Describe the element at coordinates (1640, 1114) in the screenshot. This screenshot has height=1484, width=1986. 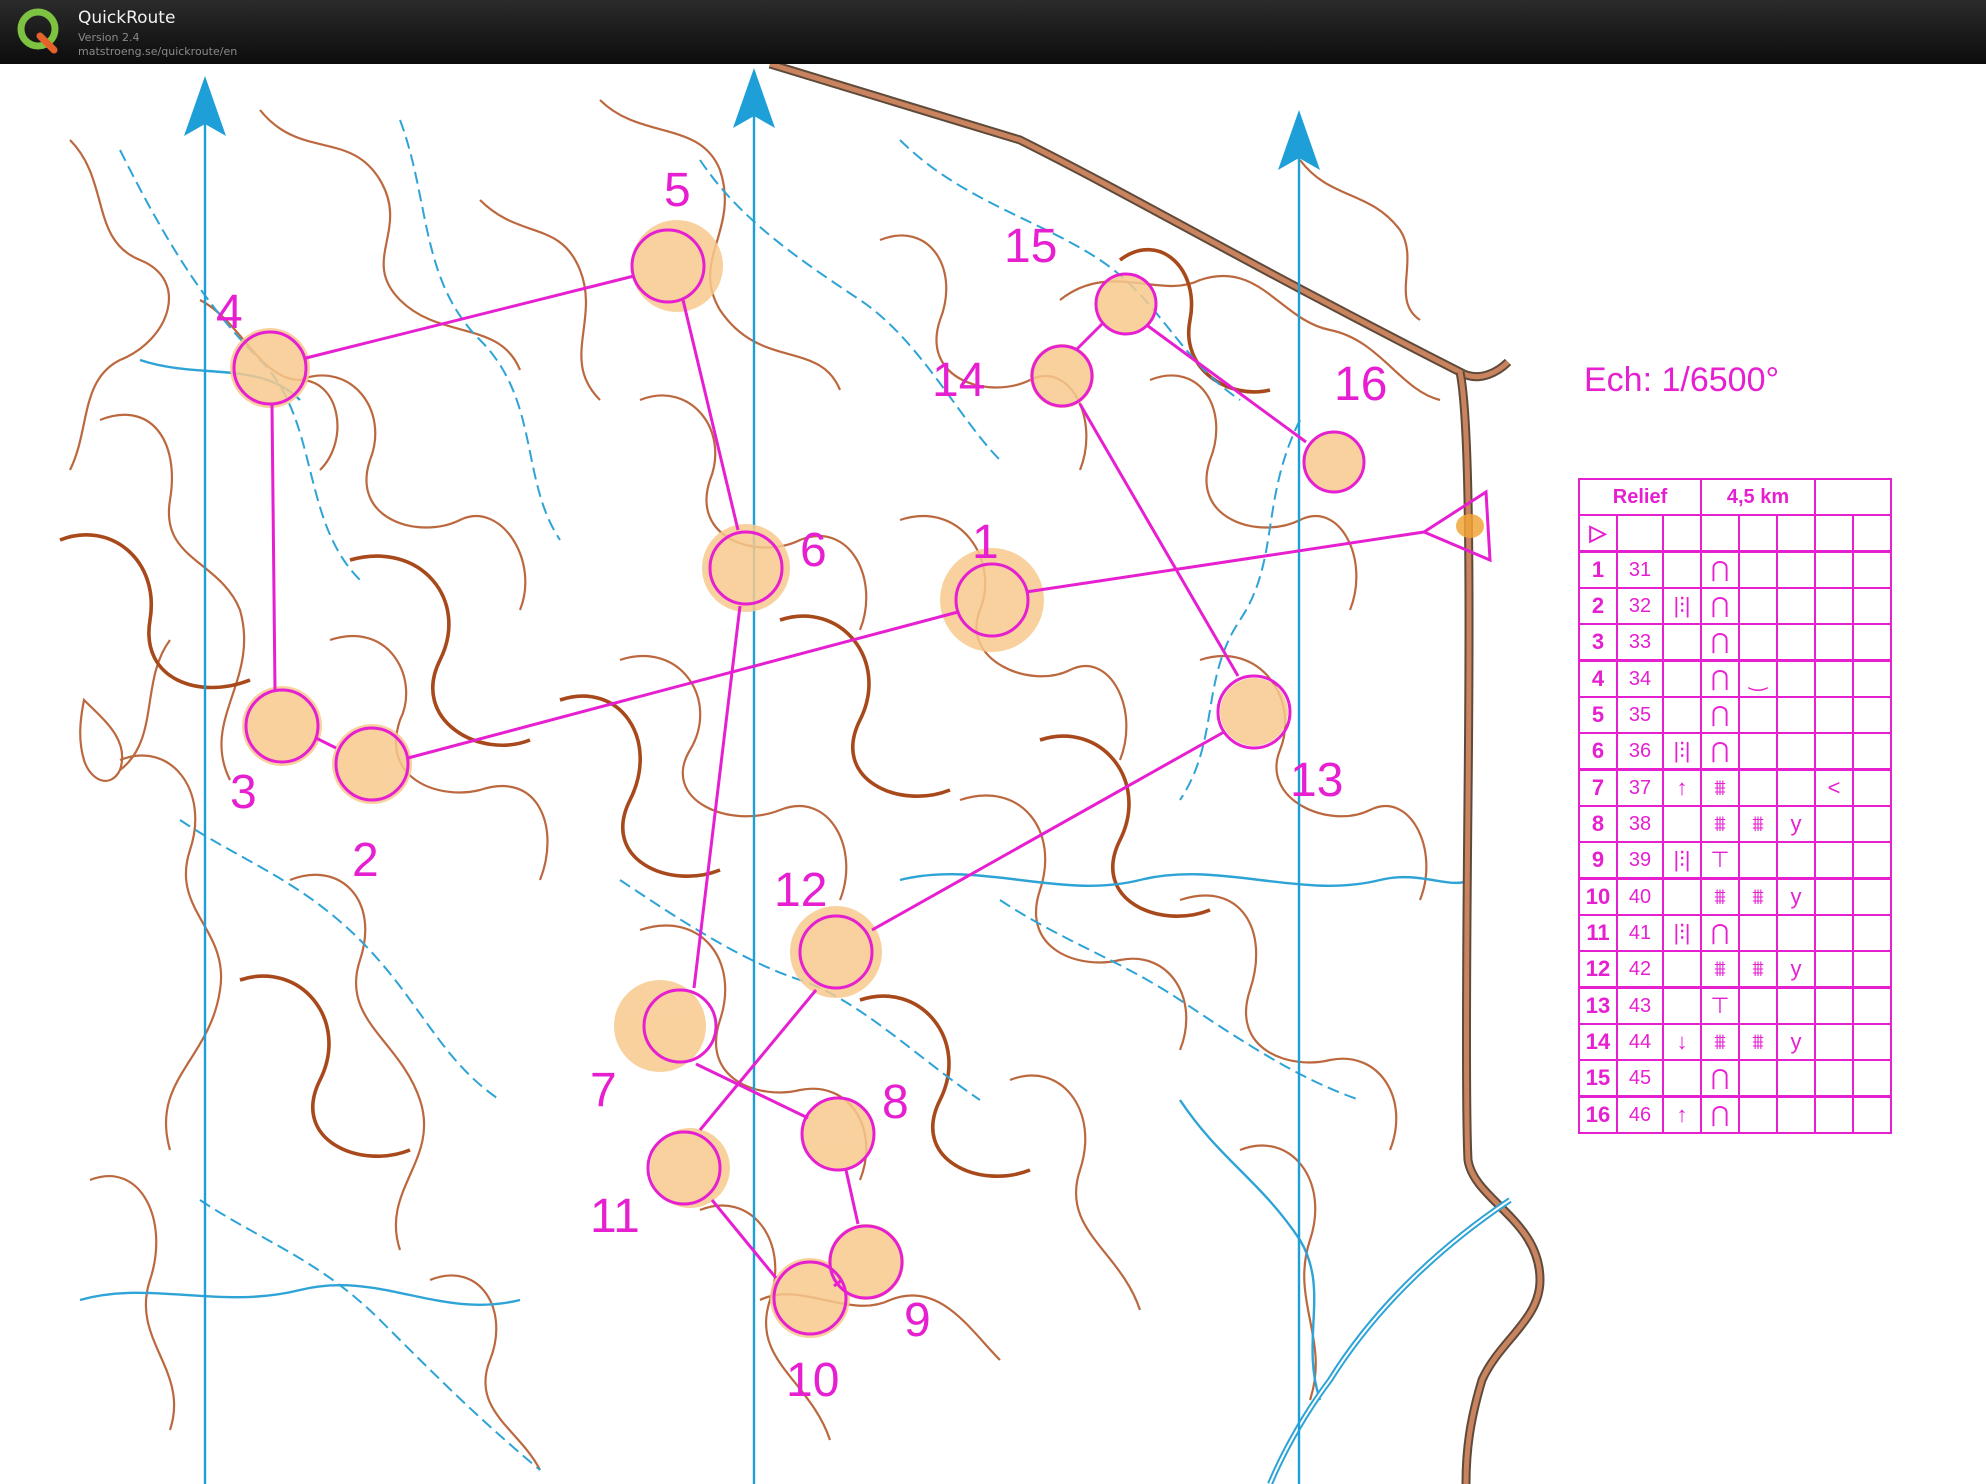
I see `legend-row-code: 46` at that location.